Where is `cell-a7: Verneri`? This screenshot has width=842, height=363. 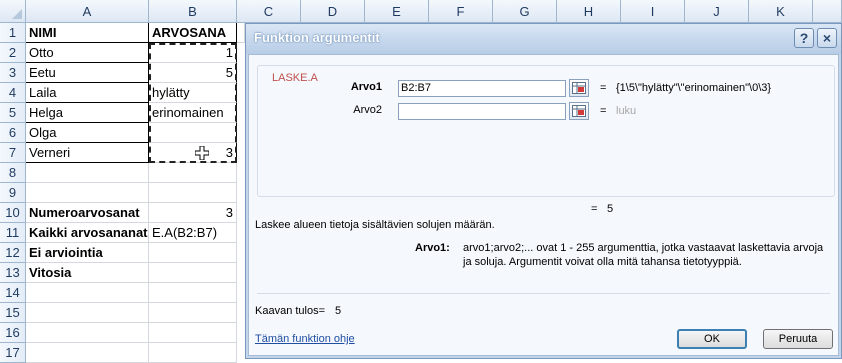
cell-a7: Verneri is located at coordinates (87, 153).